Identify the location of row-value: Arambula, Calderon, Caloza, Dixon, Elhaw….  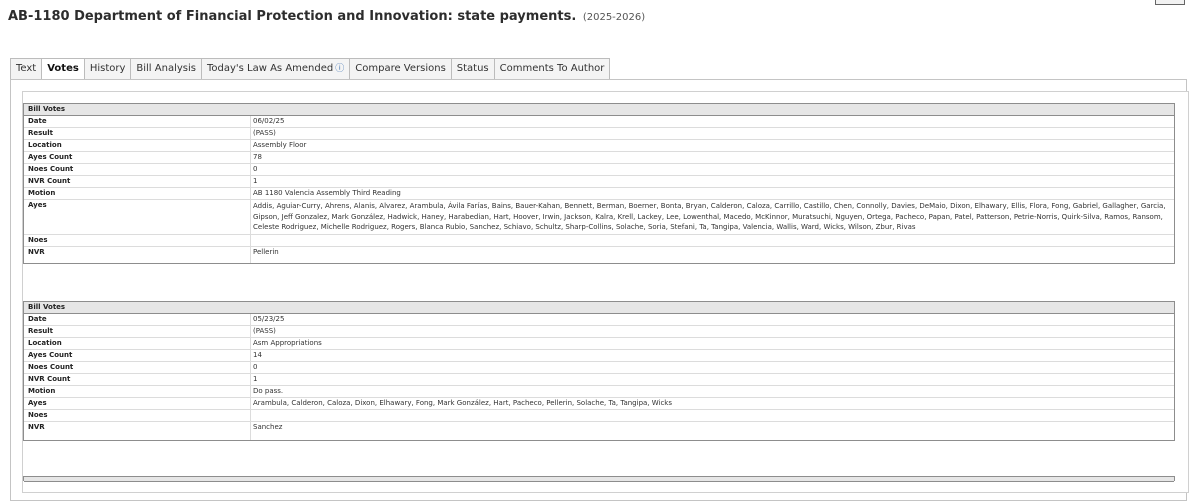
(712, 403).